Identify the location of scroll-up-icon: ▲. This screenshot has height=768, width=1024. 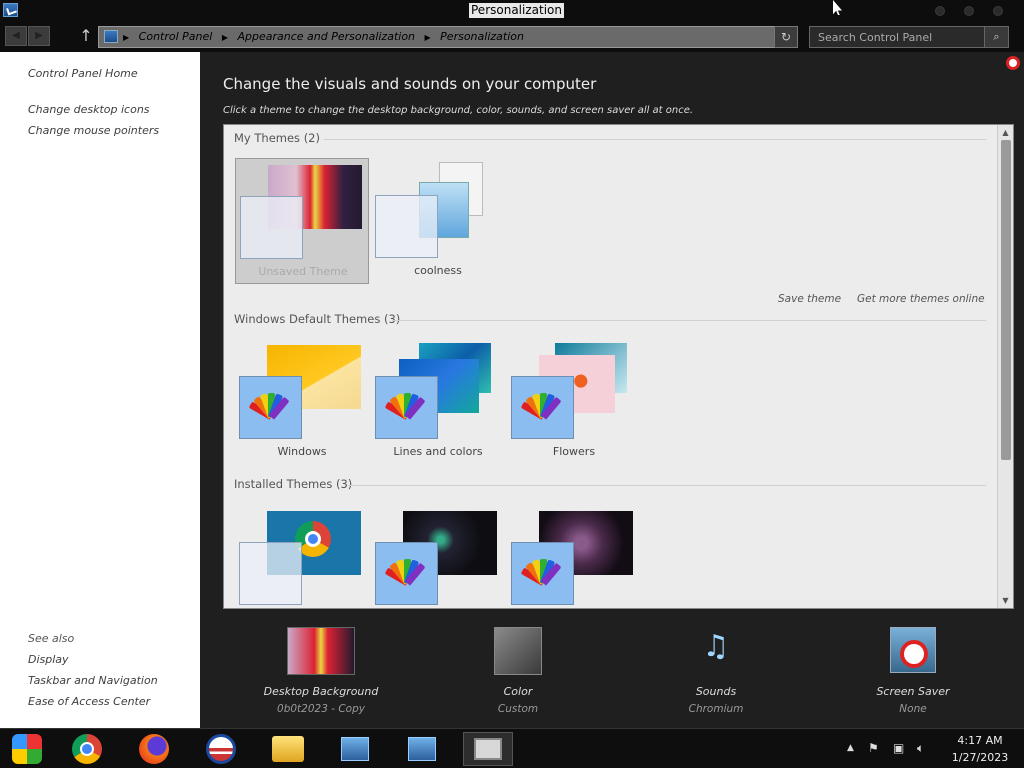
(1005, 132).